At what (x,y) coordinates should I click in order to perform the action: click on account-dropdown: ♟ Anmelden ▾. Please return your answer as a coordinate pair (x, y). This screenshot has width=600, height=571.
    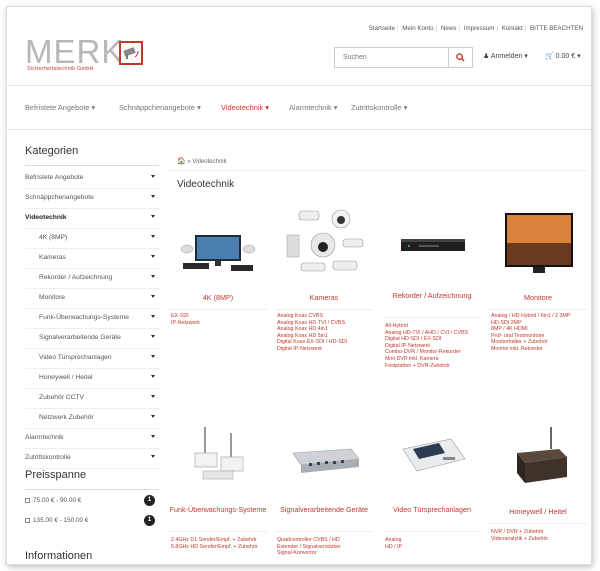
    Looking at the image, I should click on (505, 56).